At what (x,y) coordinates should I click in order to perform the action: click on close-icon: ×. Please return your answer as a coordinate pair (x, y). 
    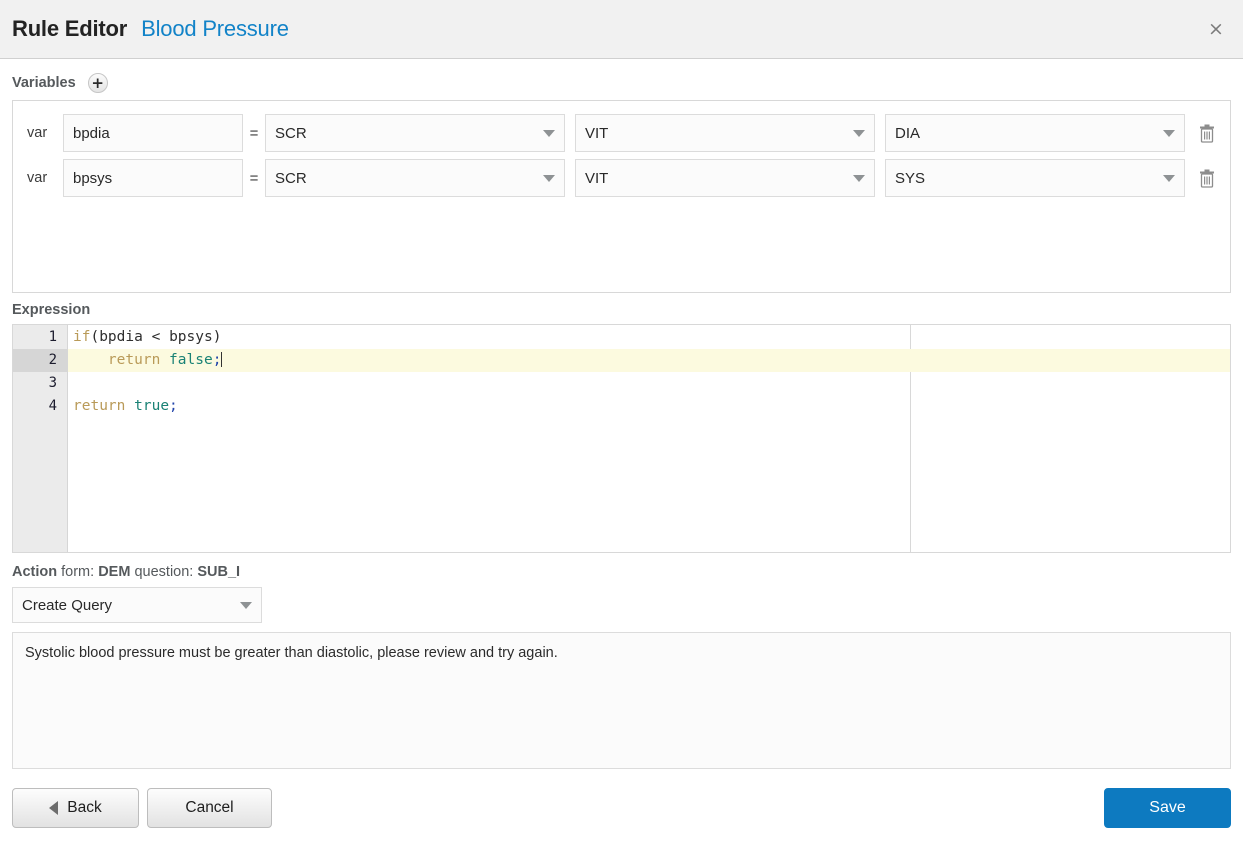
    Looking at the image, I should click on (1216, 29).